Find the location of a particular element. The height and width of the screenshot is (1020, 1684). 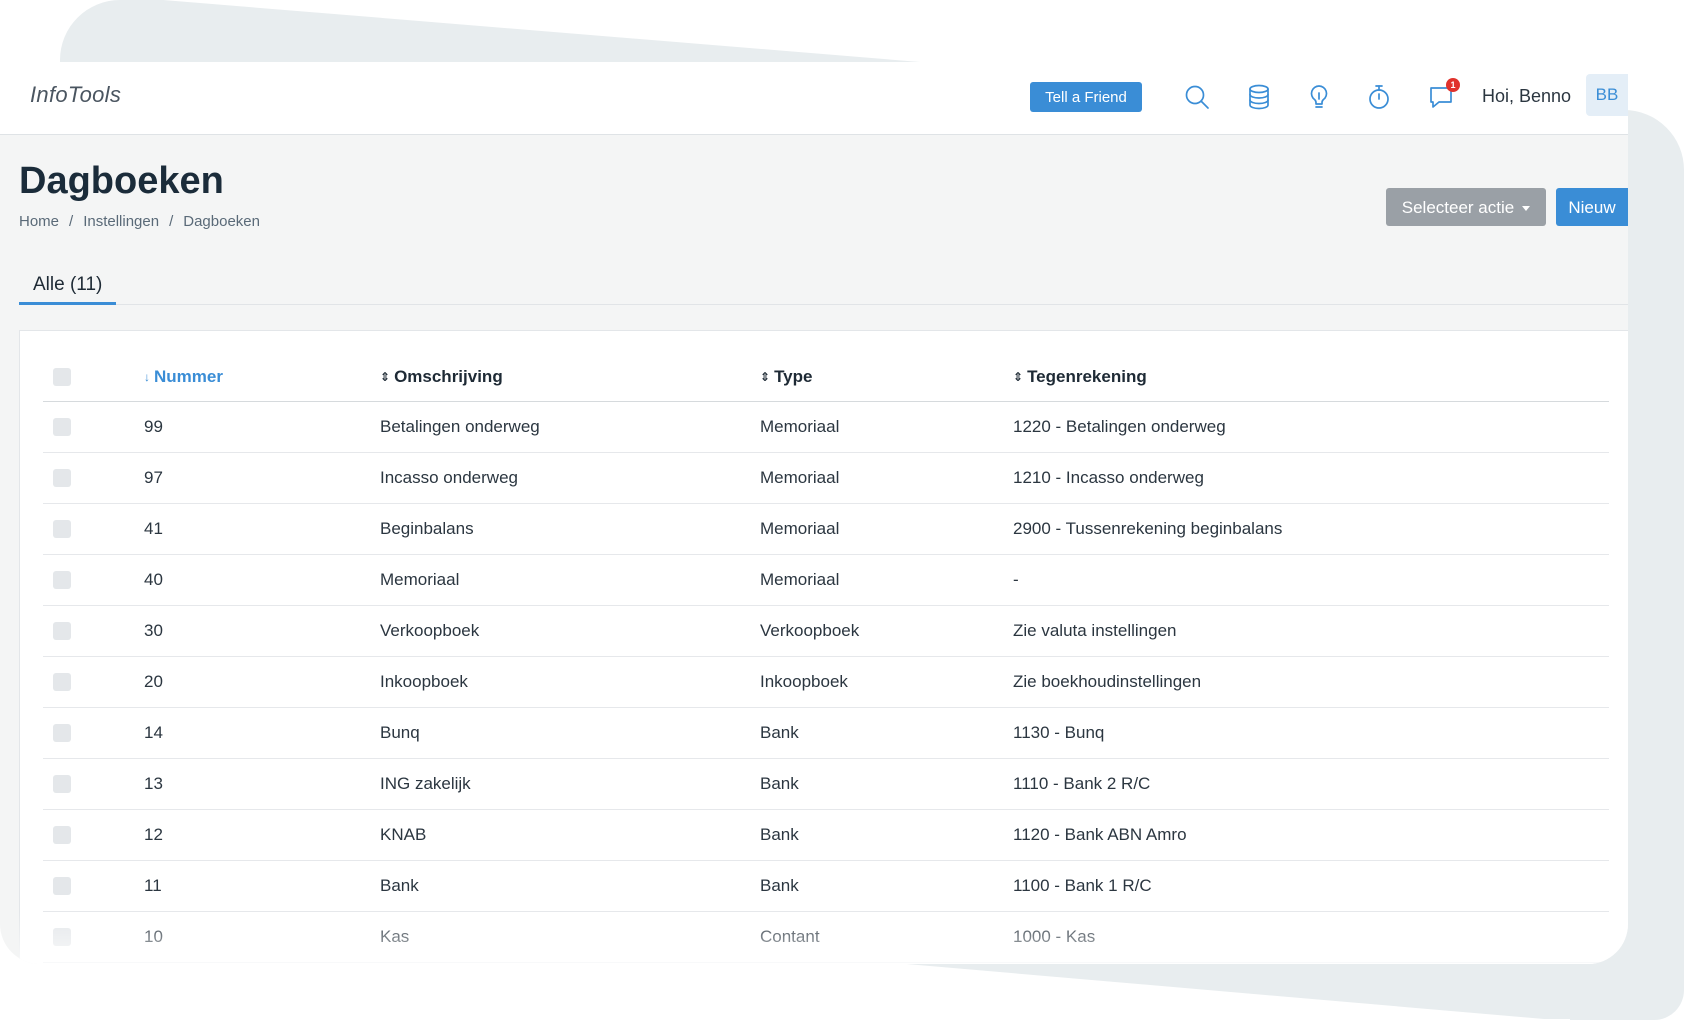

breadcrumb-dagboeken: Dagboeken is located at coordinates (221, 221).